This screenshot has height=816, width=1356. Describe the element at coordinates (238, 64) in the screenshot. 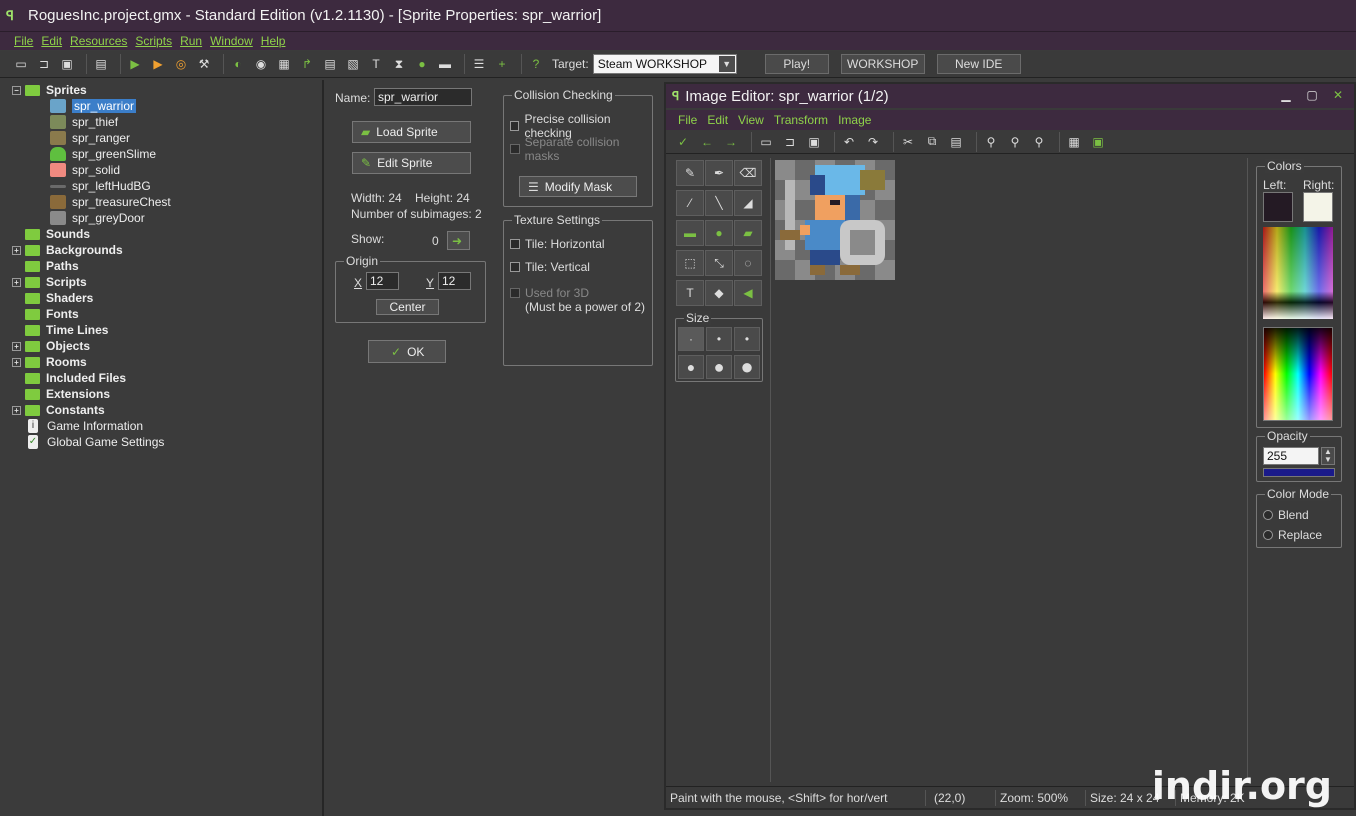

I see `create-sprite-icon: ◐` at that location.